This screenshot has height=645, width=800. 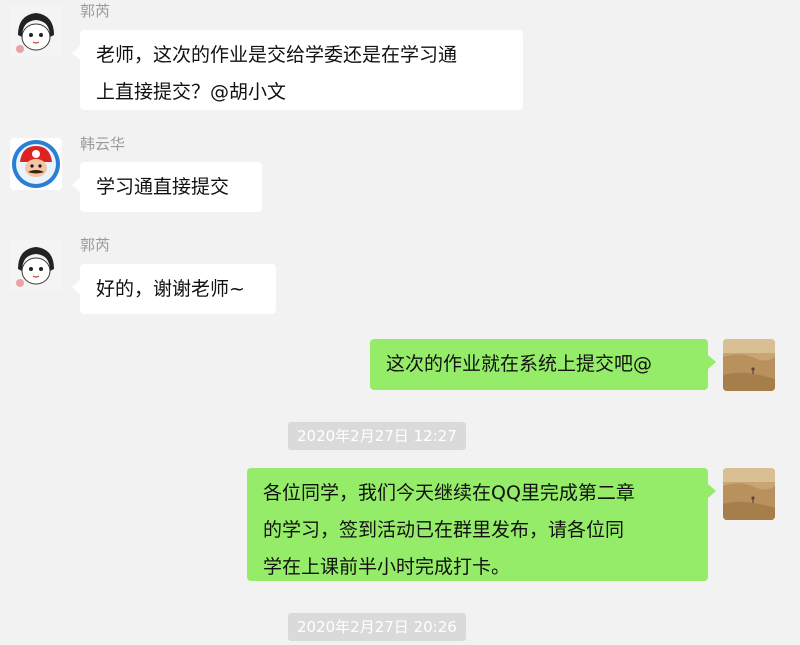 What do you see at coordinates (449, 493) in the screenshot?
I see `message-text: 各位同学，我们今天继续在QQ里完成第二章` at bounding box center [449, 493].